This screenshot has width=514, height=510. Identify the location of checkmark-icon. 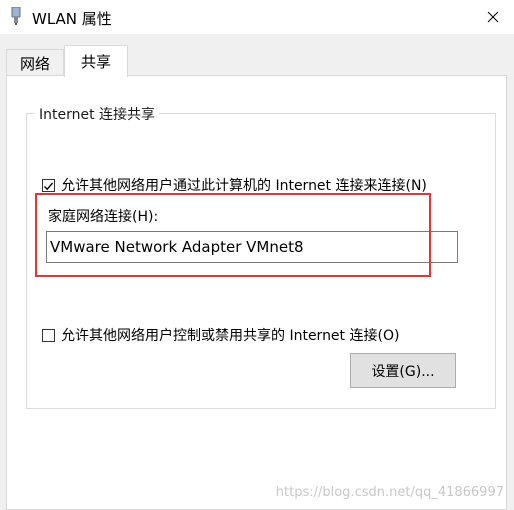
(49, 186).